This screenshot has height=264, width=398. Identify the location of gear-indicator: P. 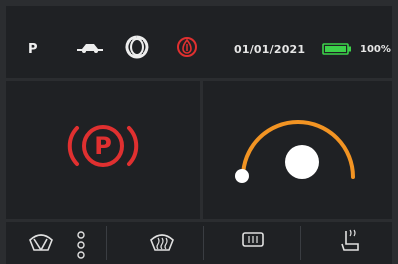
(33, 49).